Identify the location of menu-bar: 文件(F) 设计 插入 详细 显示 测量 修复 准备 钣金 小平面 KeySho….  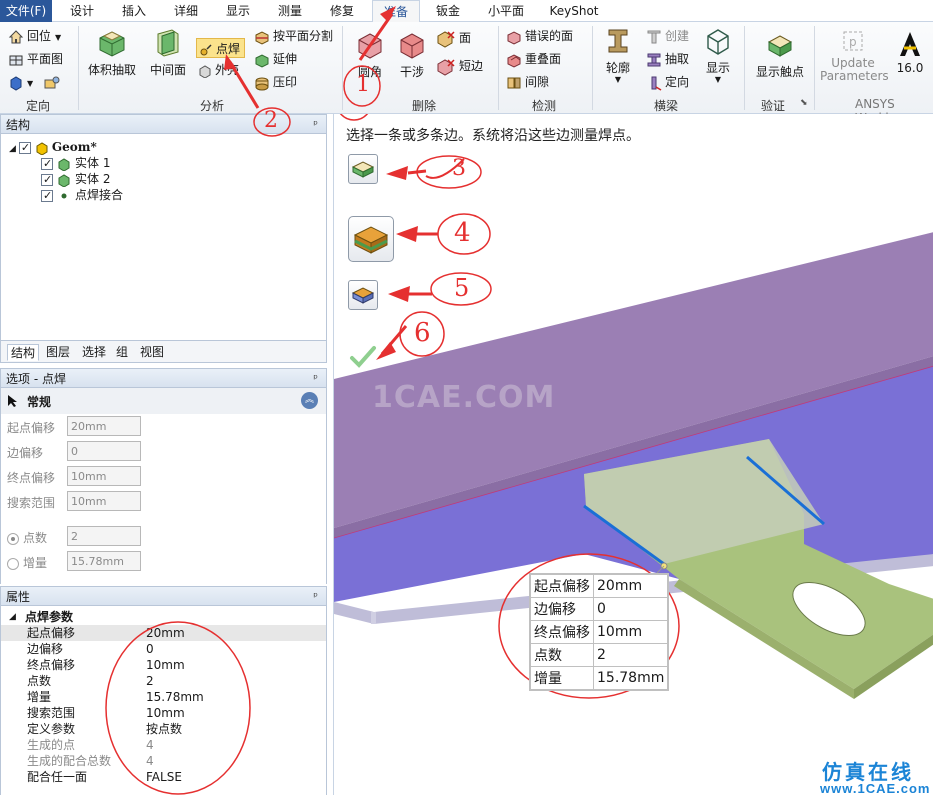
(466, 11).